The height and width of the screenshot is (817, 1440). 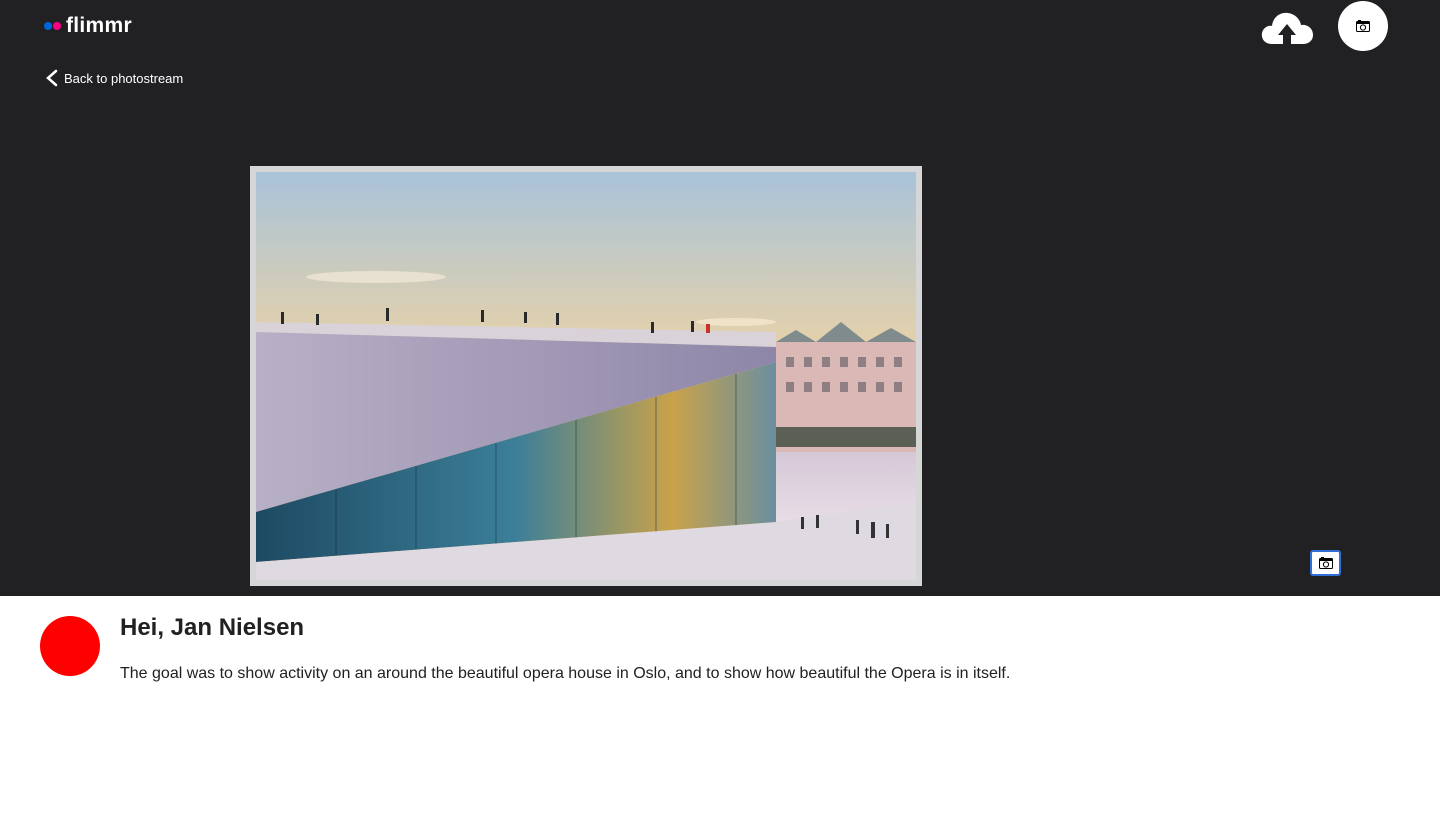 What do you see at coordinates (124, 78) in the screenshot?
I see `back-link-label: Back to photostream` at bounding box center [124, 78].